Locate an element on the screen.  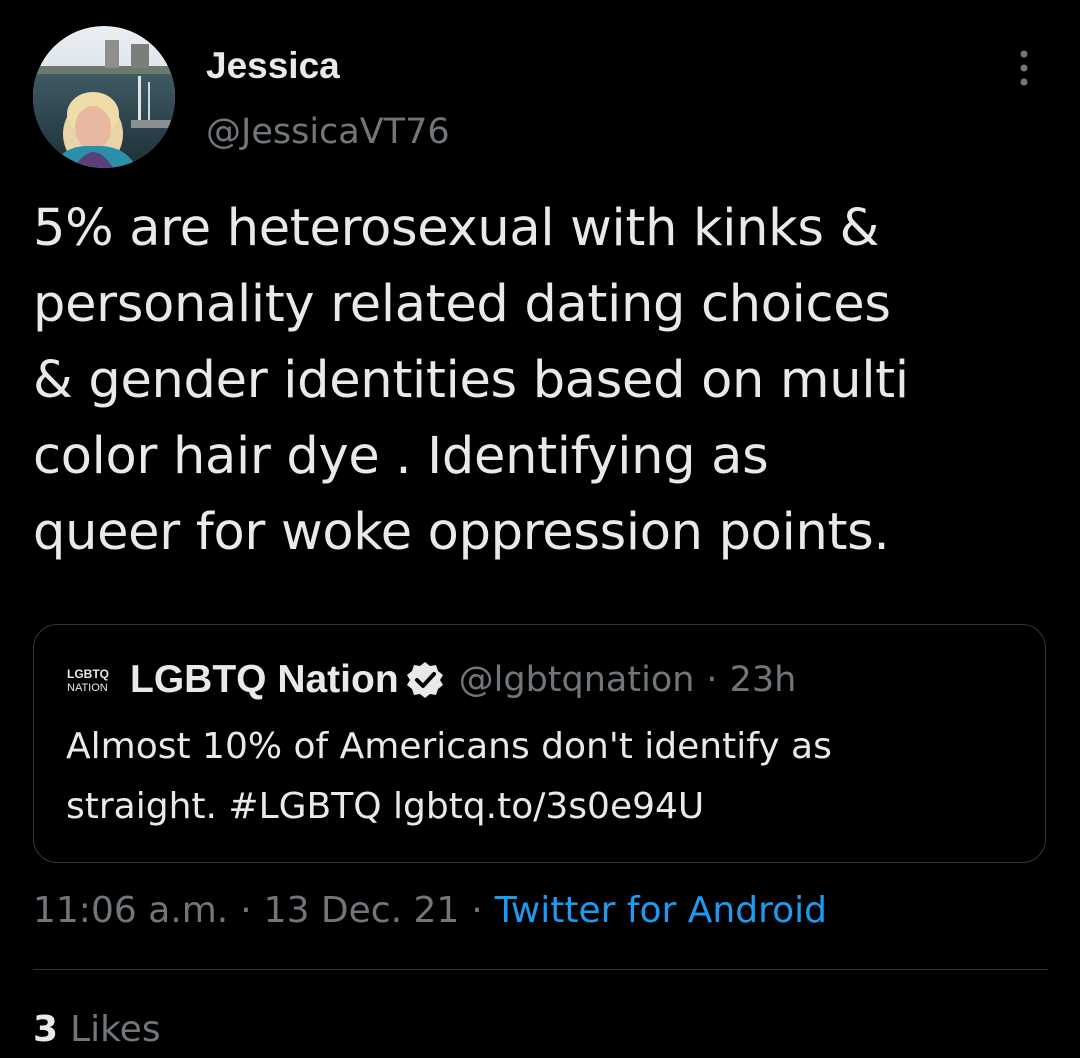
author-handle: @JessicaVT76 is located at coordinates (328, 132).